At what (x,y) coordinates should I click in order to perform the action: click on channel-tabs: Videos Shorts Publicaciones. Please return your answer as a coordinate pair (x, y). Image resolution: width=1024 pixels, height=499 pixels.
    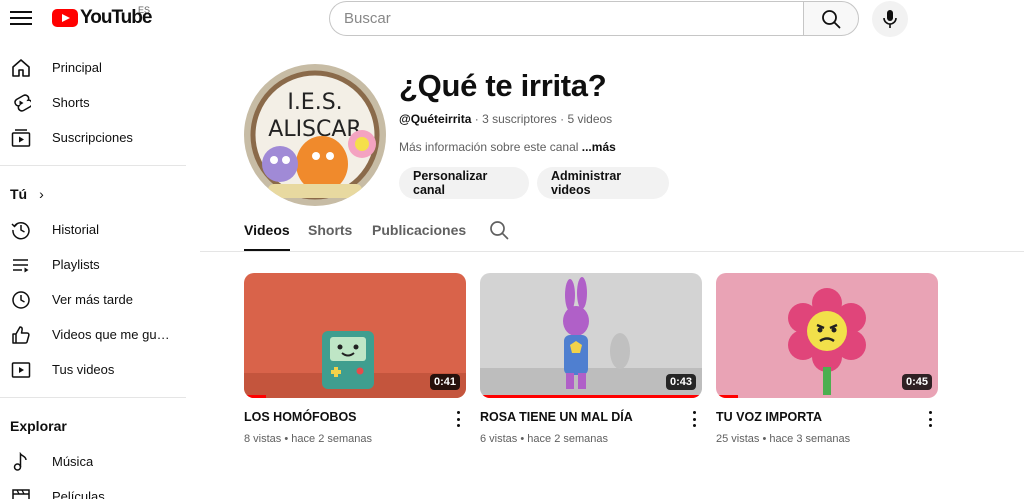
    Looking at the image, I should click on (612, 233).